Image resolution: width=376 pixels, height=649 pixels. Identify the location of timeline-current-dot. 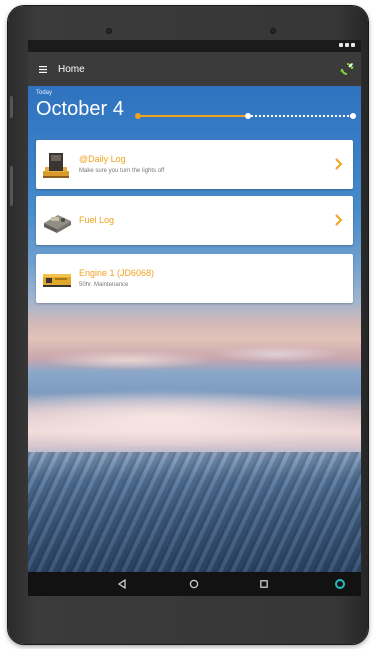
(248, 116).